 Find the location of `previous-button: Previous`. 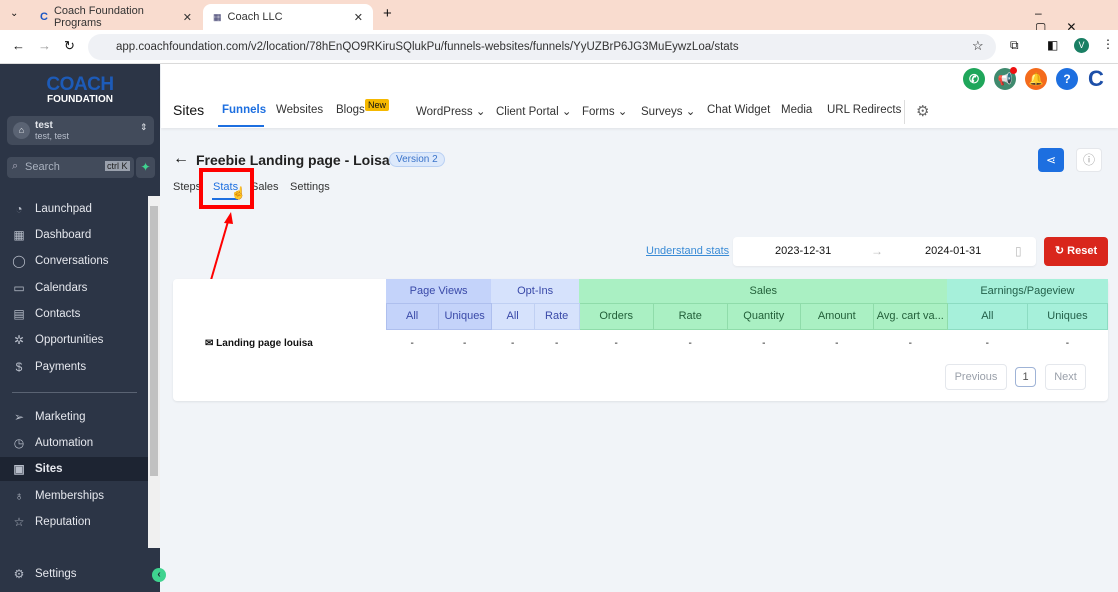

previous-button: Previous is located at coordinates (976, 377).